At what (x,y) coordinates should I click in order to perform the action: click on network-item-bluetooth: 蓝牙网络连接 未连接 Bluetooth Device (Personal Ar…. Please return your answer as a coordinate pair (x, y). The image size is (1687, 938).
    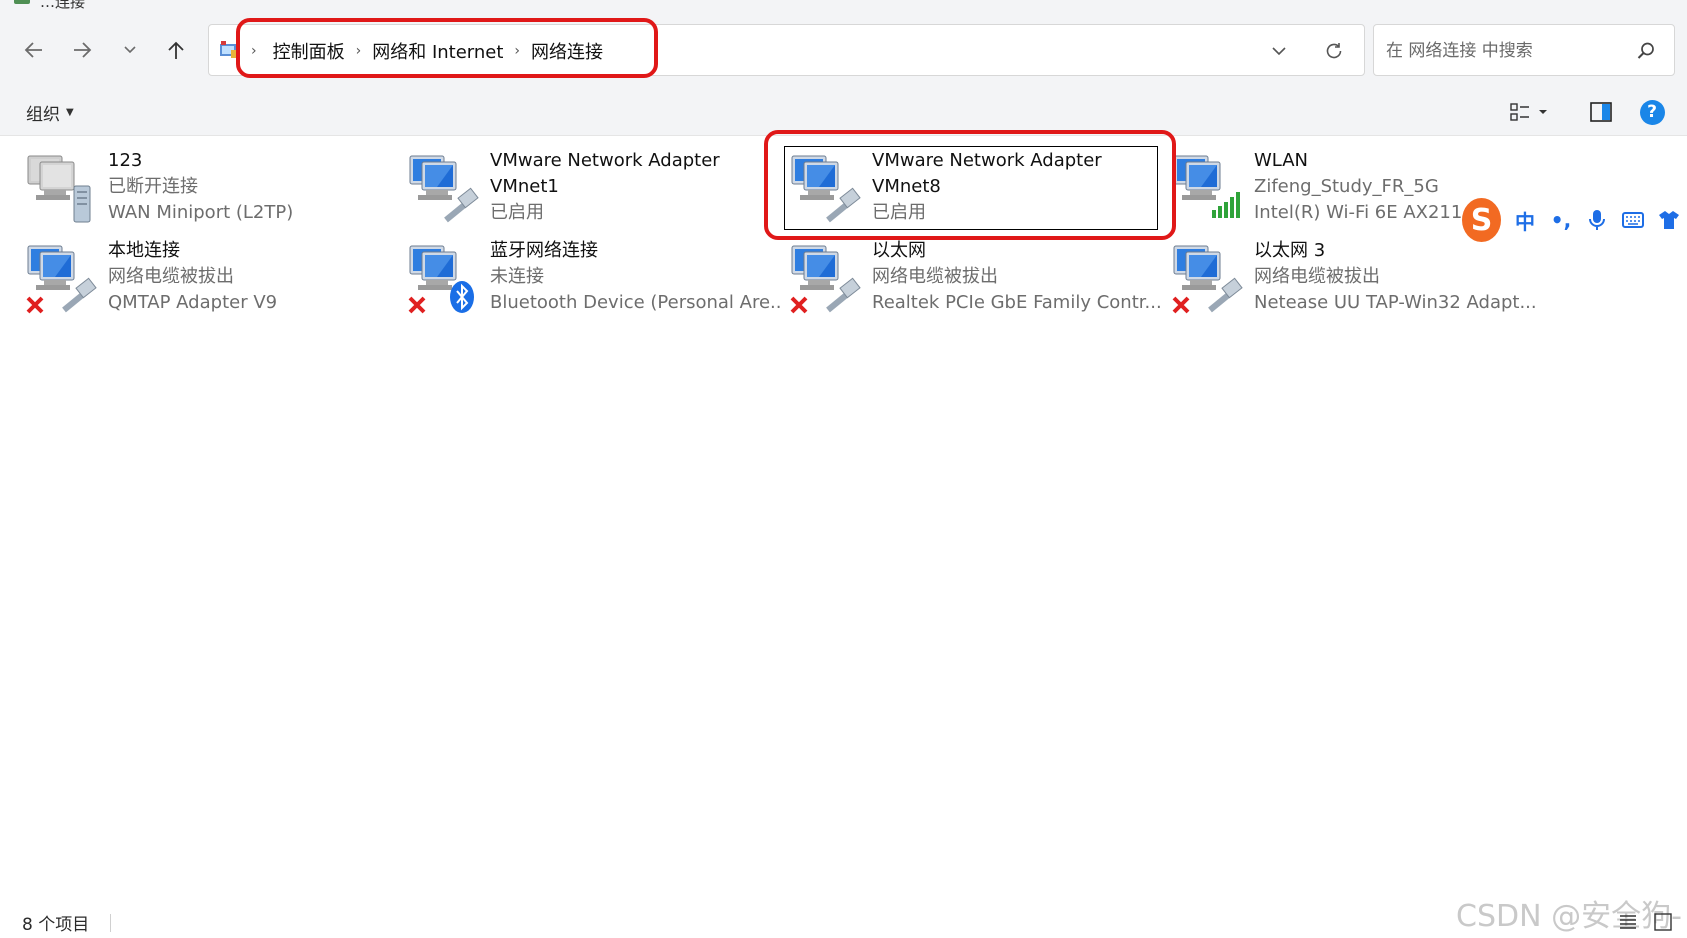
    Looking at the image, I should click on (594, 281).